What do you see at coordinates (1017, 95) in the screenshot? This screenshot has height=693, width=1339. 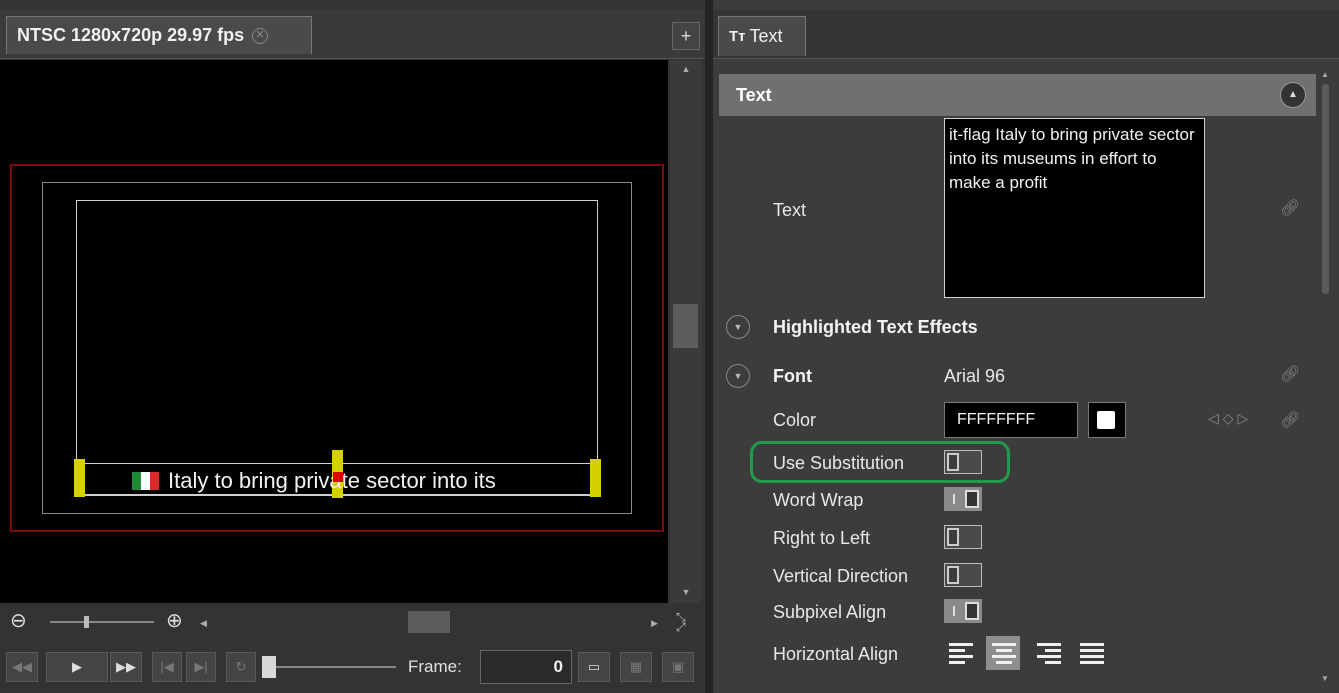 I see `text-section-header` at bounding box center [1017, 95].